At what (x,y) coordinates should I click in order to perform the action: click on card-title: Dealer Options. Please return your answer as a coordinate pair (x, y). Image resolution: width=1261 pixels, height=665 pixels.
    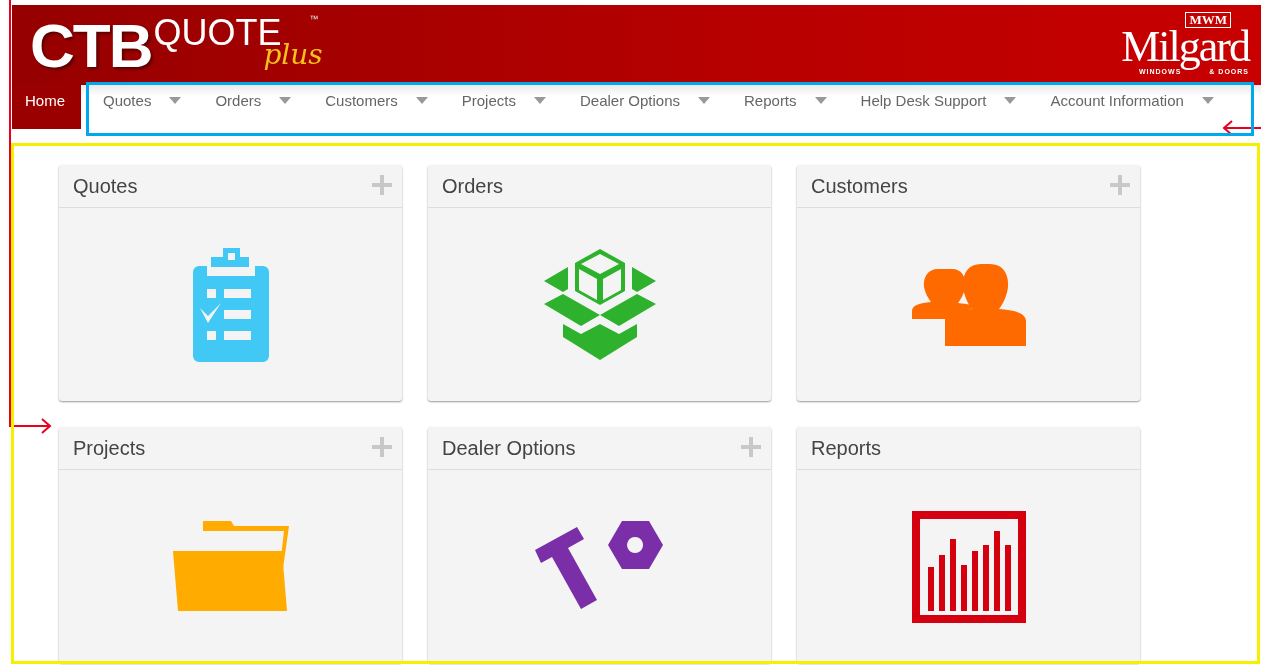
    Looking at the image, I should click on (509, 448).